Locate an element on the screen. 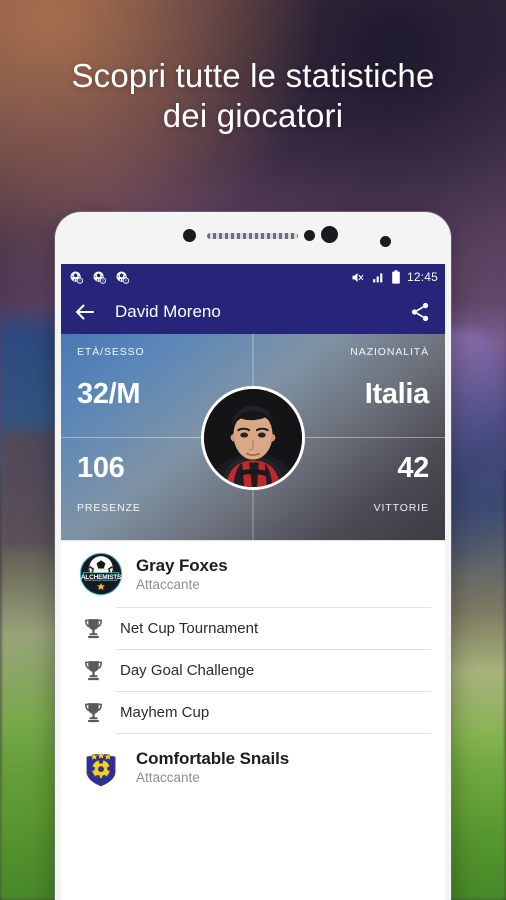 This screenshot has height=900, width=506. team-name: Comfortable Snails is located at coordinates (213, 758).